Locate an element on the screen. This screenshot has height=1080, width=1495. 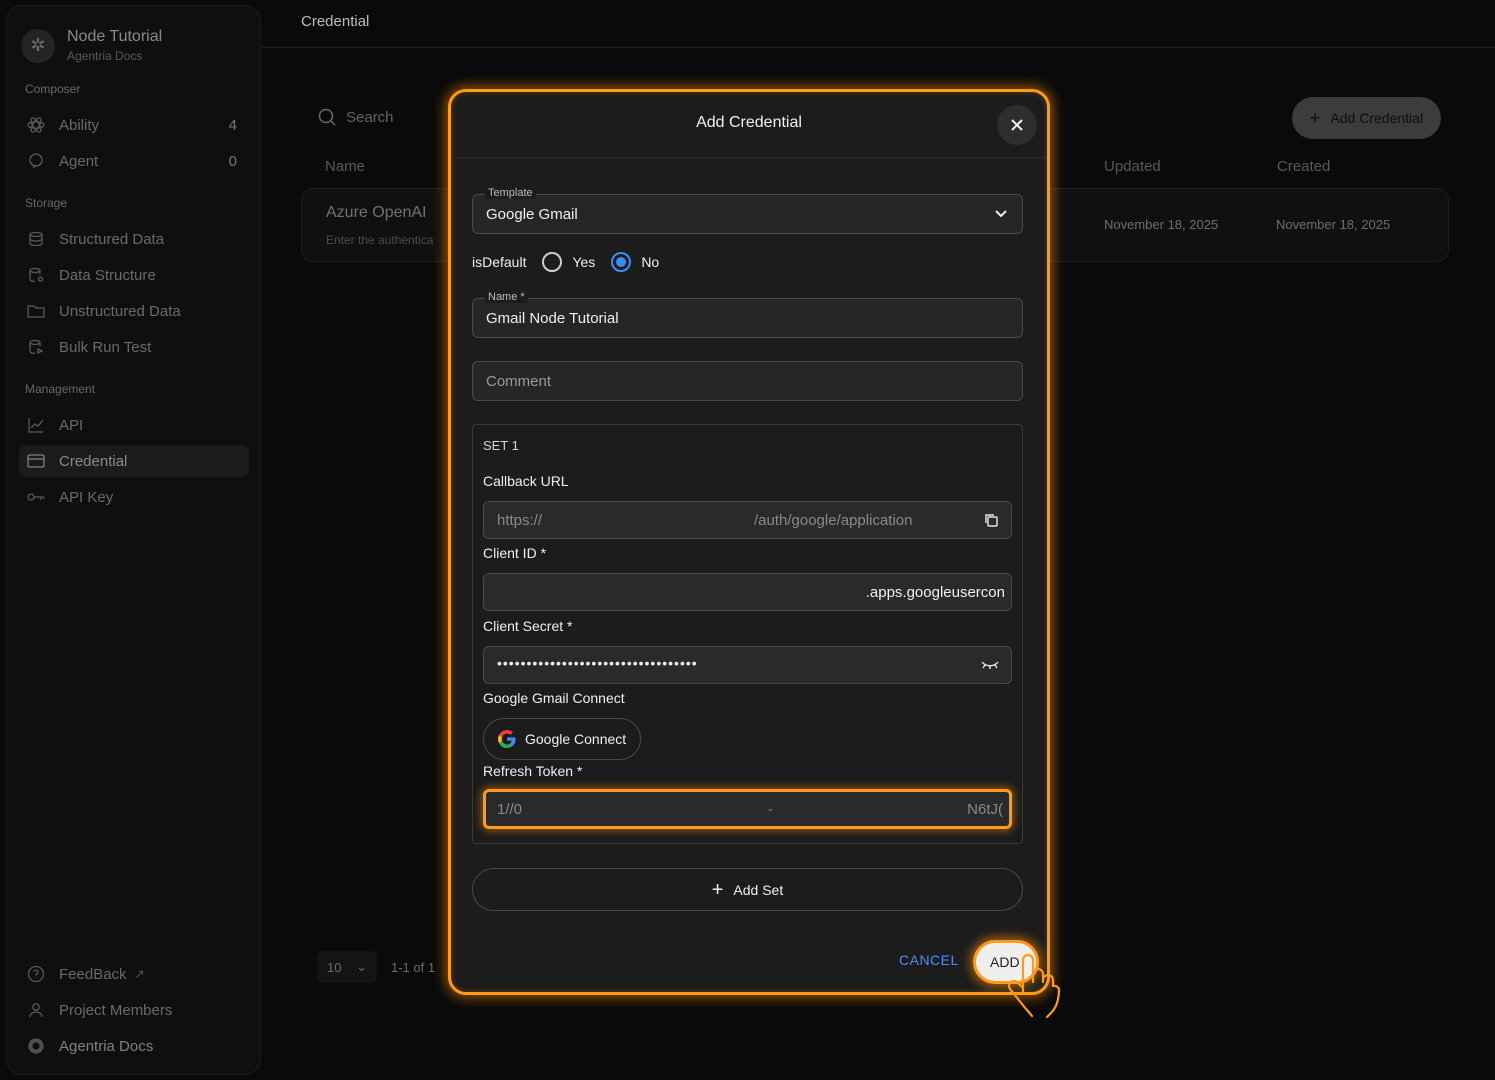
sidebar-item-label: Data Structure is located at coordinates (107, 275).